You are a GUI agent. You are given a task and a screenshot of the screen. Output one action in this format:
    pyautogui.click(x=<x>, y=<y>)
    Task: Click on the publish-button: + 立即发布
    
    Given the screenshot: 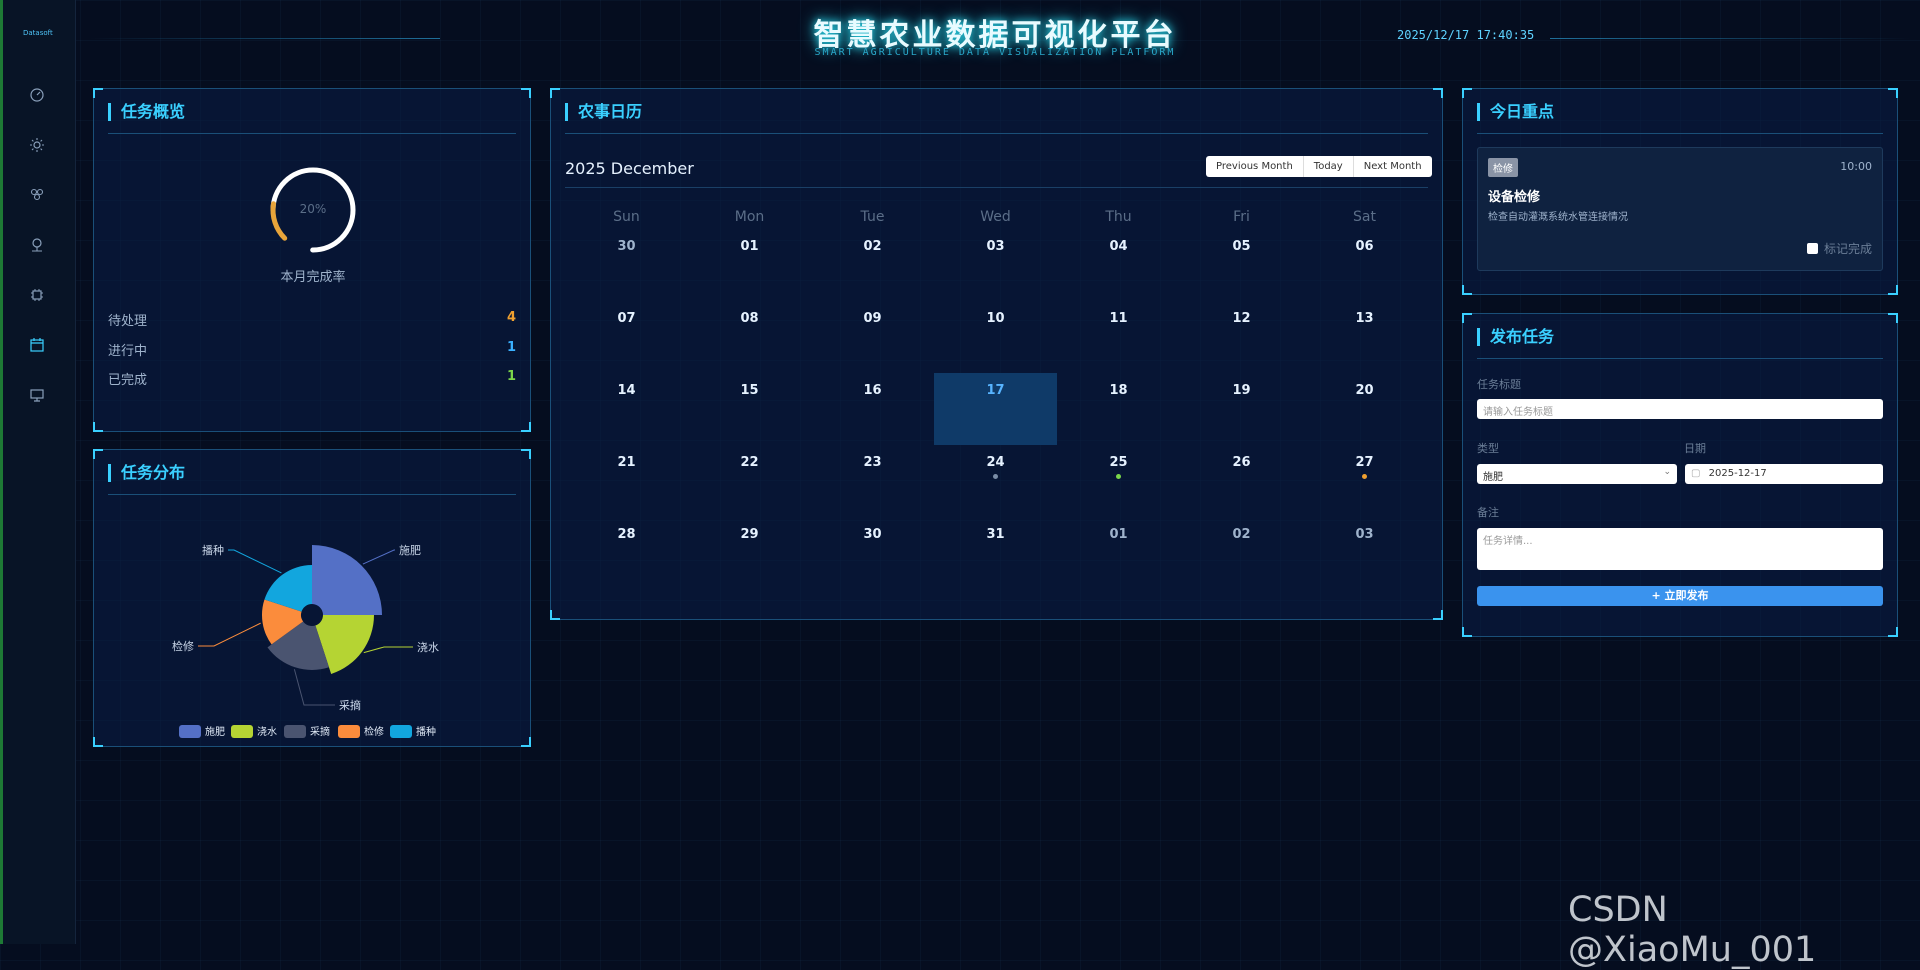 What is the action you would take?
    pyautogui.click(x=1680, y=596)
    